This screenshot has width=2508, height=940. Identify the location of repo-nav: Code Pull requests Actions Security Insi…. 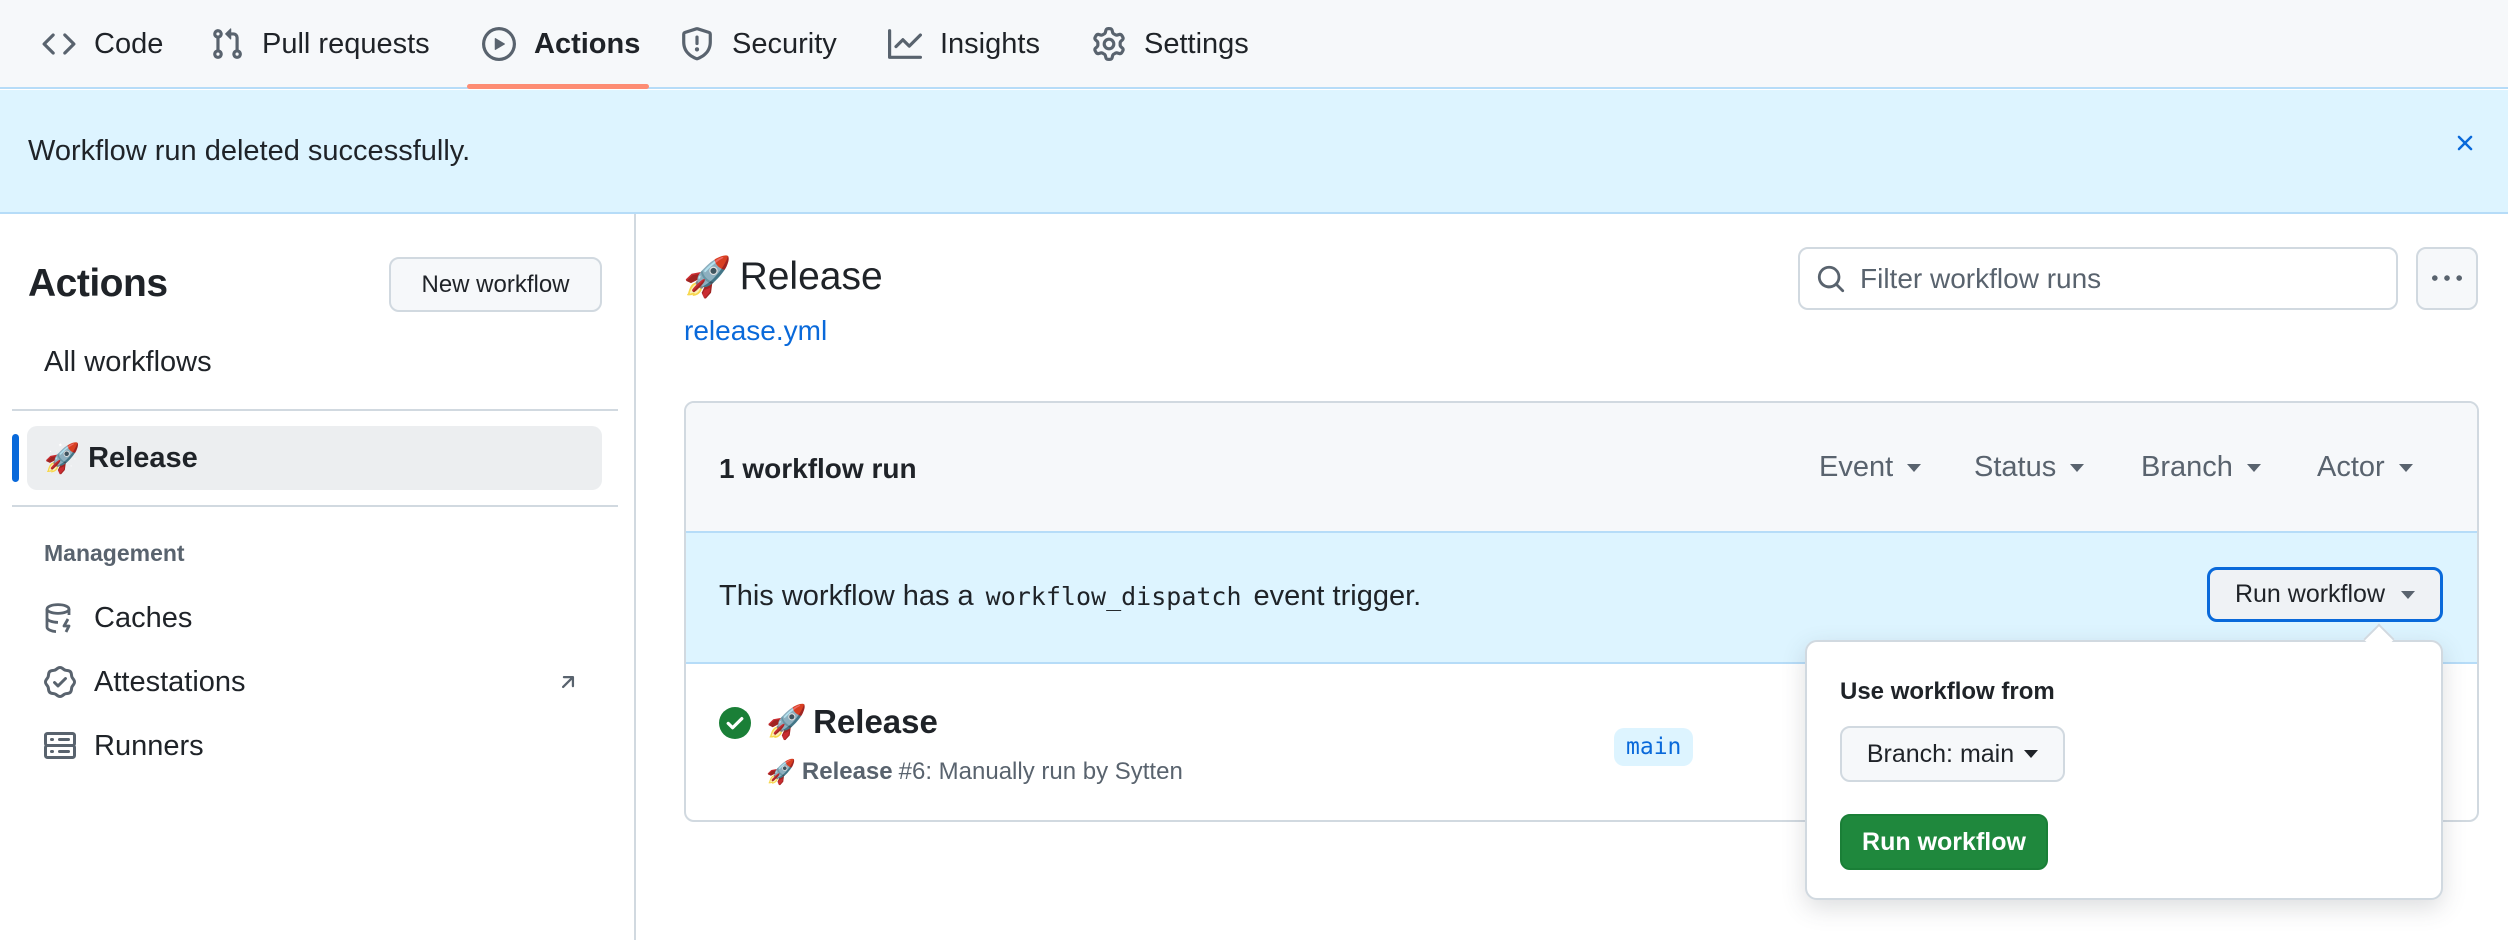
(1254, 44).